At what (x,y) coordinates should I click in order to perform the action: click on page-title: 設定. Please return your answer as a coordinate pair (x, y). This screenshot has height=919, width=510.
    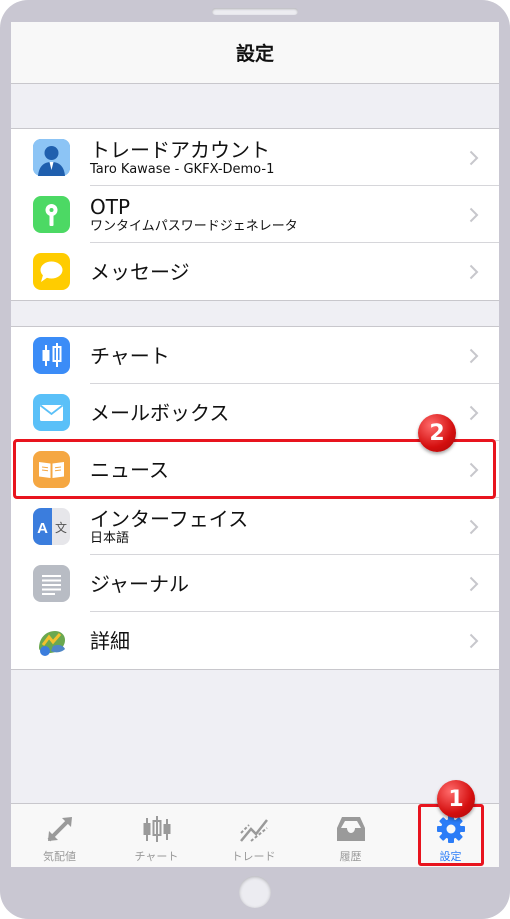
    Looking at the image, I should click on (254, 54).